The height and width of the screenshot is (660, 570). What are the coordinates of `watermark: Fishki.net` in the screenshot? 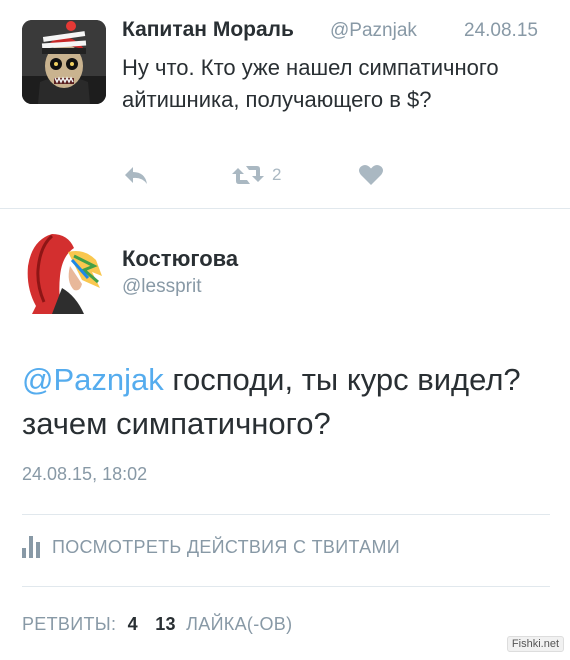 It's located at (535, 644).